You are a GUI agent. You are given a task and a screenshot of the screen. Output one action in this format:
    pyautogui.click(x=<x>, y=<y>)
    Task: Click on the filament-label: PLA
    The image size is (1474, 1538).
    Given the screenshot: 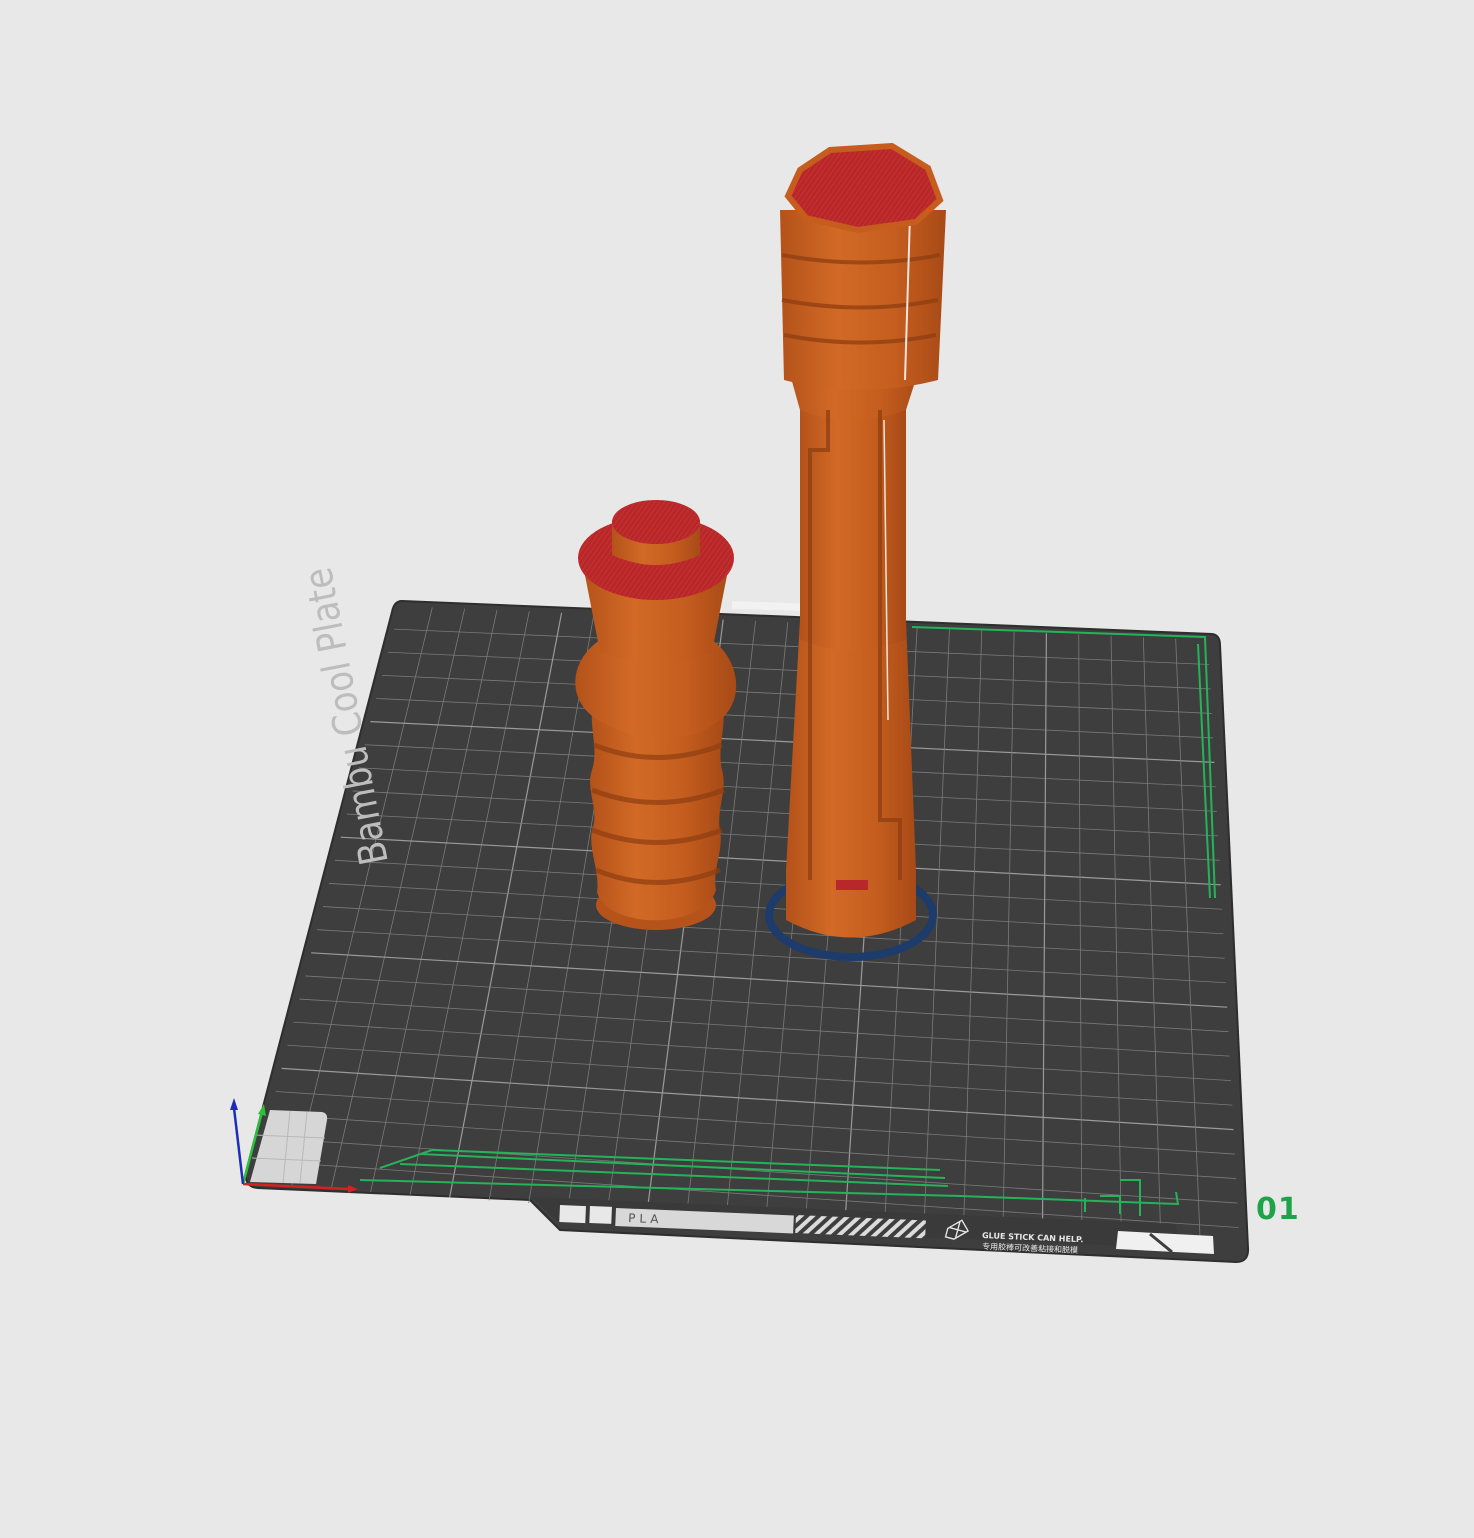 What is the action you would take?
    pyautogui.click(x=645, y=1218)
    